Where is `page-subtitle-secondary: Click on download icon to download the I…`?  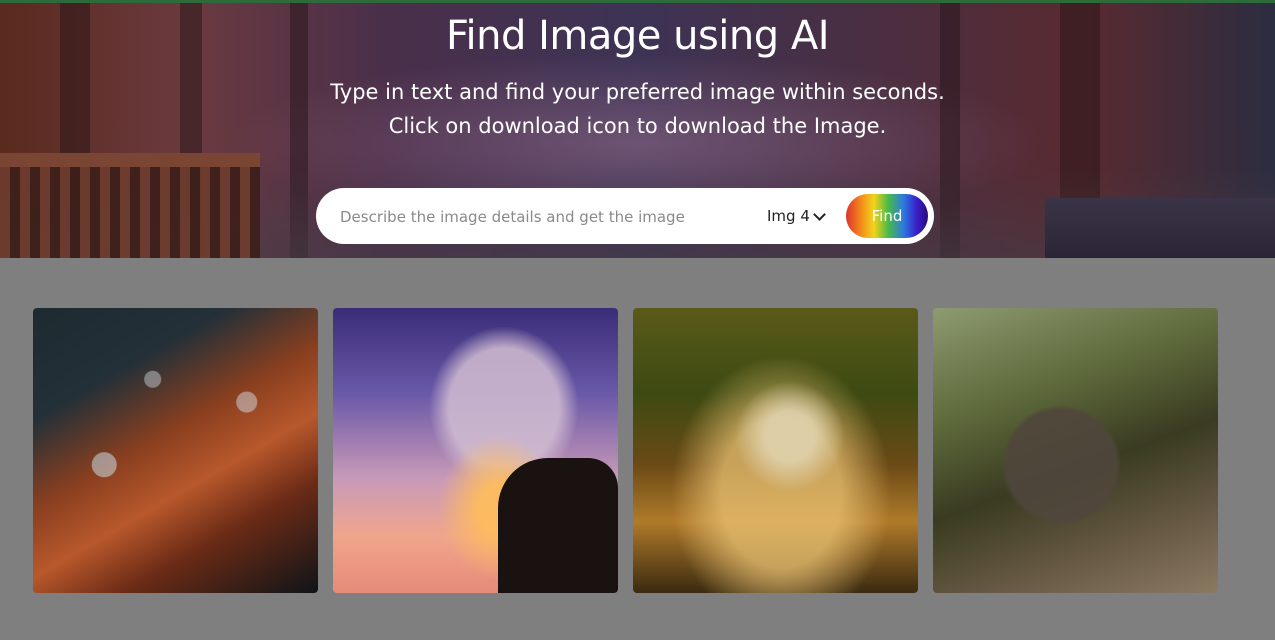 page-subtitle-secondary: Click on download icon to download the I… is located at coordinates (637, 126).